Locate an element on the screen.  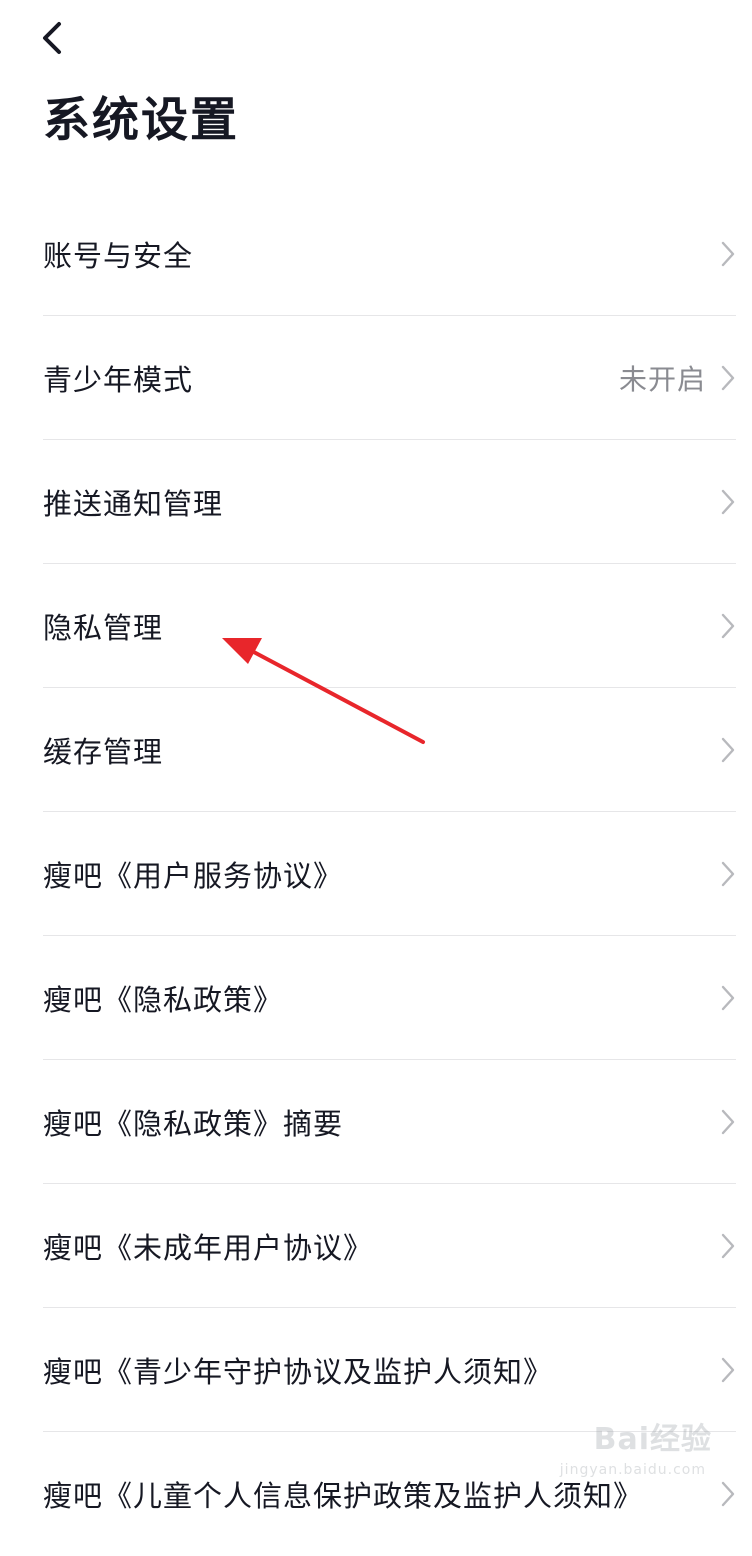
settings-item-label: 瘦吧《隐私政策》 is located at coordinates (163, 999).